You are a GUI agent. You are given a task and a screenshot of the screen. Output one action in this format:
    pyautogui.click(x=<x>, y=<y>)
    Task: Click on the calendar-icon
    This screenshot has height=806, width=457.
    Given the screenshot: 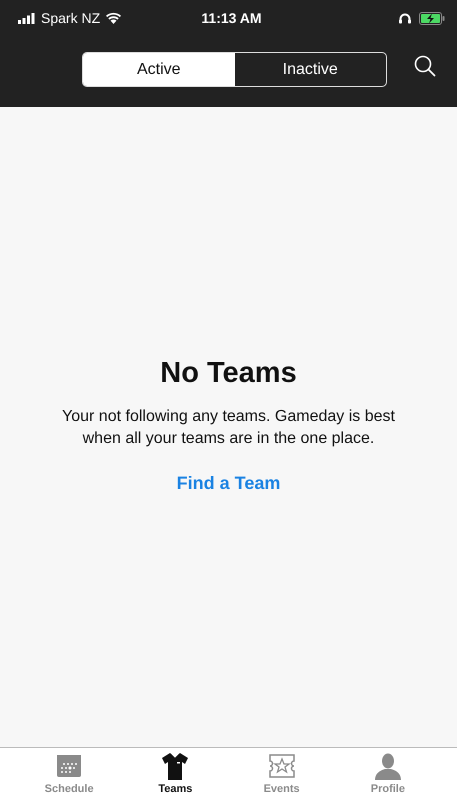 What is the action you would take?
    pyautogui.click(x=69, y=766)
    